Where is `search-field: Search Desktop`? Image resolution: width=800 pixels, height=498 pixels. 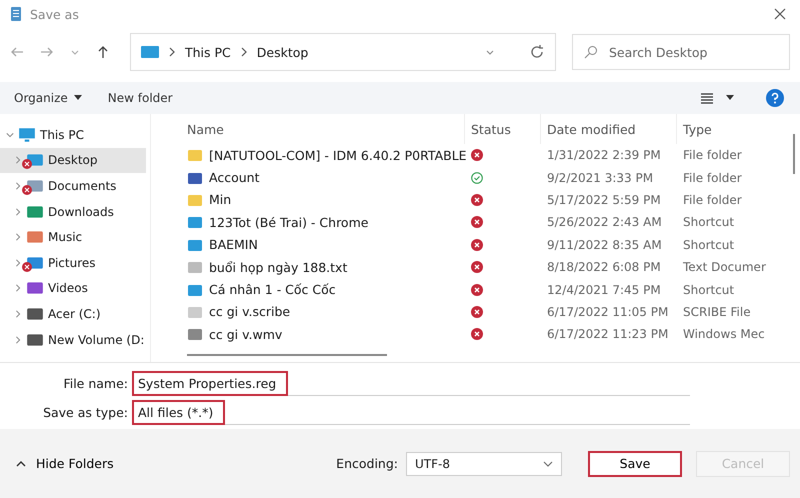 search-field: Search Desktop is located at coordinates (681, 52).